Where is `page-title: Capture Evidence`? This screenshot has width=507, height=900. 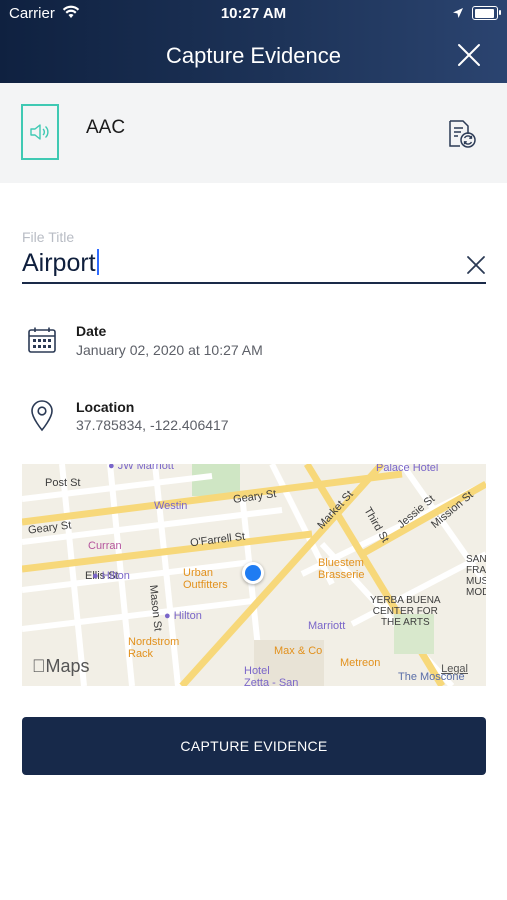
page-title: Capture Evidence is located at coordinates (253, 55).